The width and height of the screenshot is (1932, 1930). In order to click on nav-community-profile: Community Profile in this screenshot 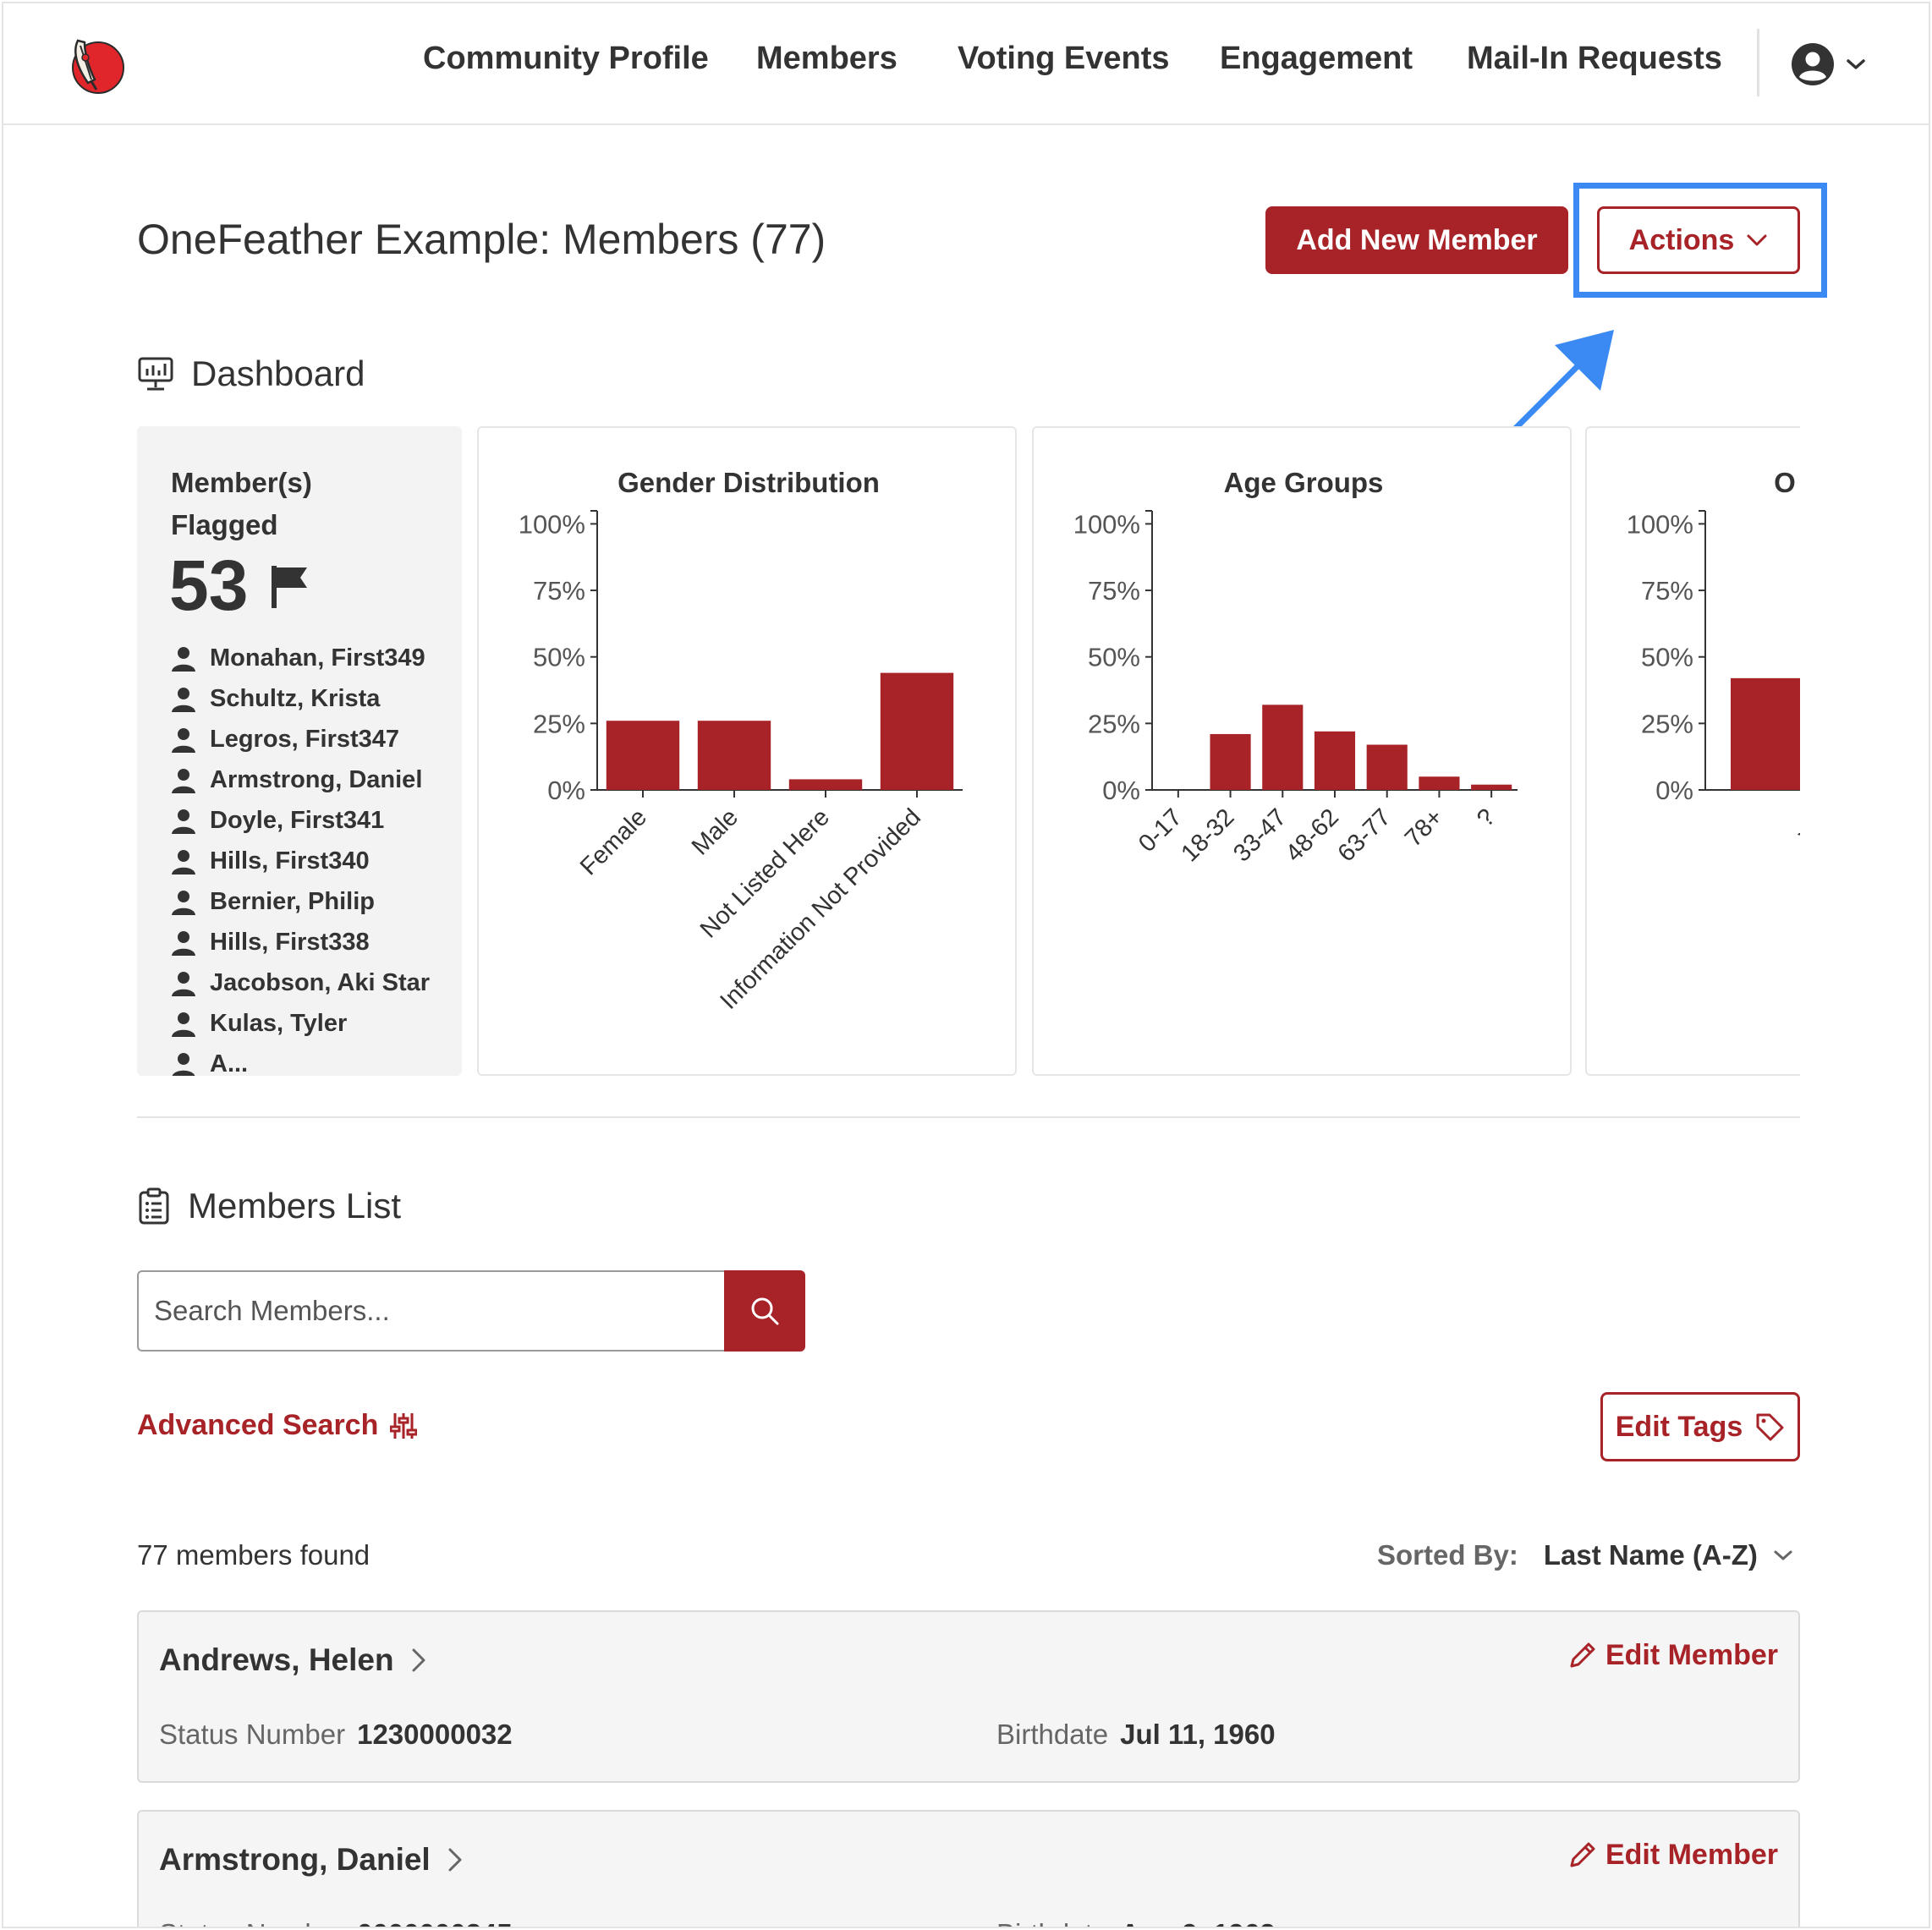, I will do `click(566, 59)`.